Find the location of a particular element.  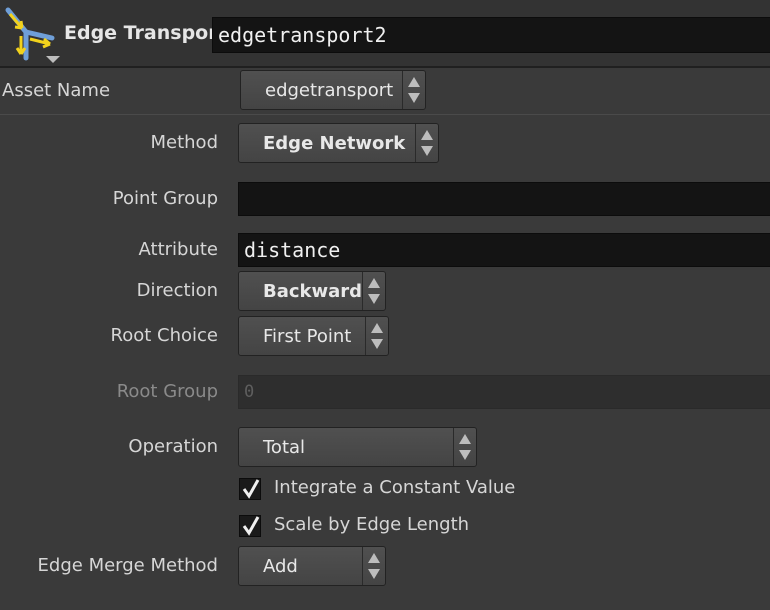

point-group-label: Point Group is located at coordinates (165, 198).